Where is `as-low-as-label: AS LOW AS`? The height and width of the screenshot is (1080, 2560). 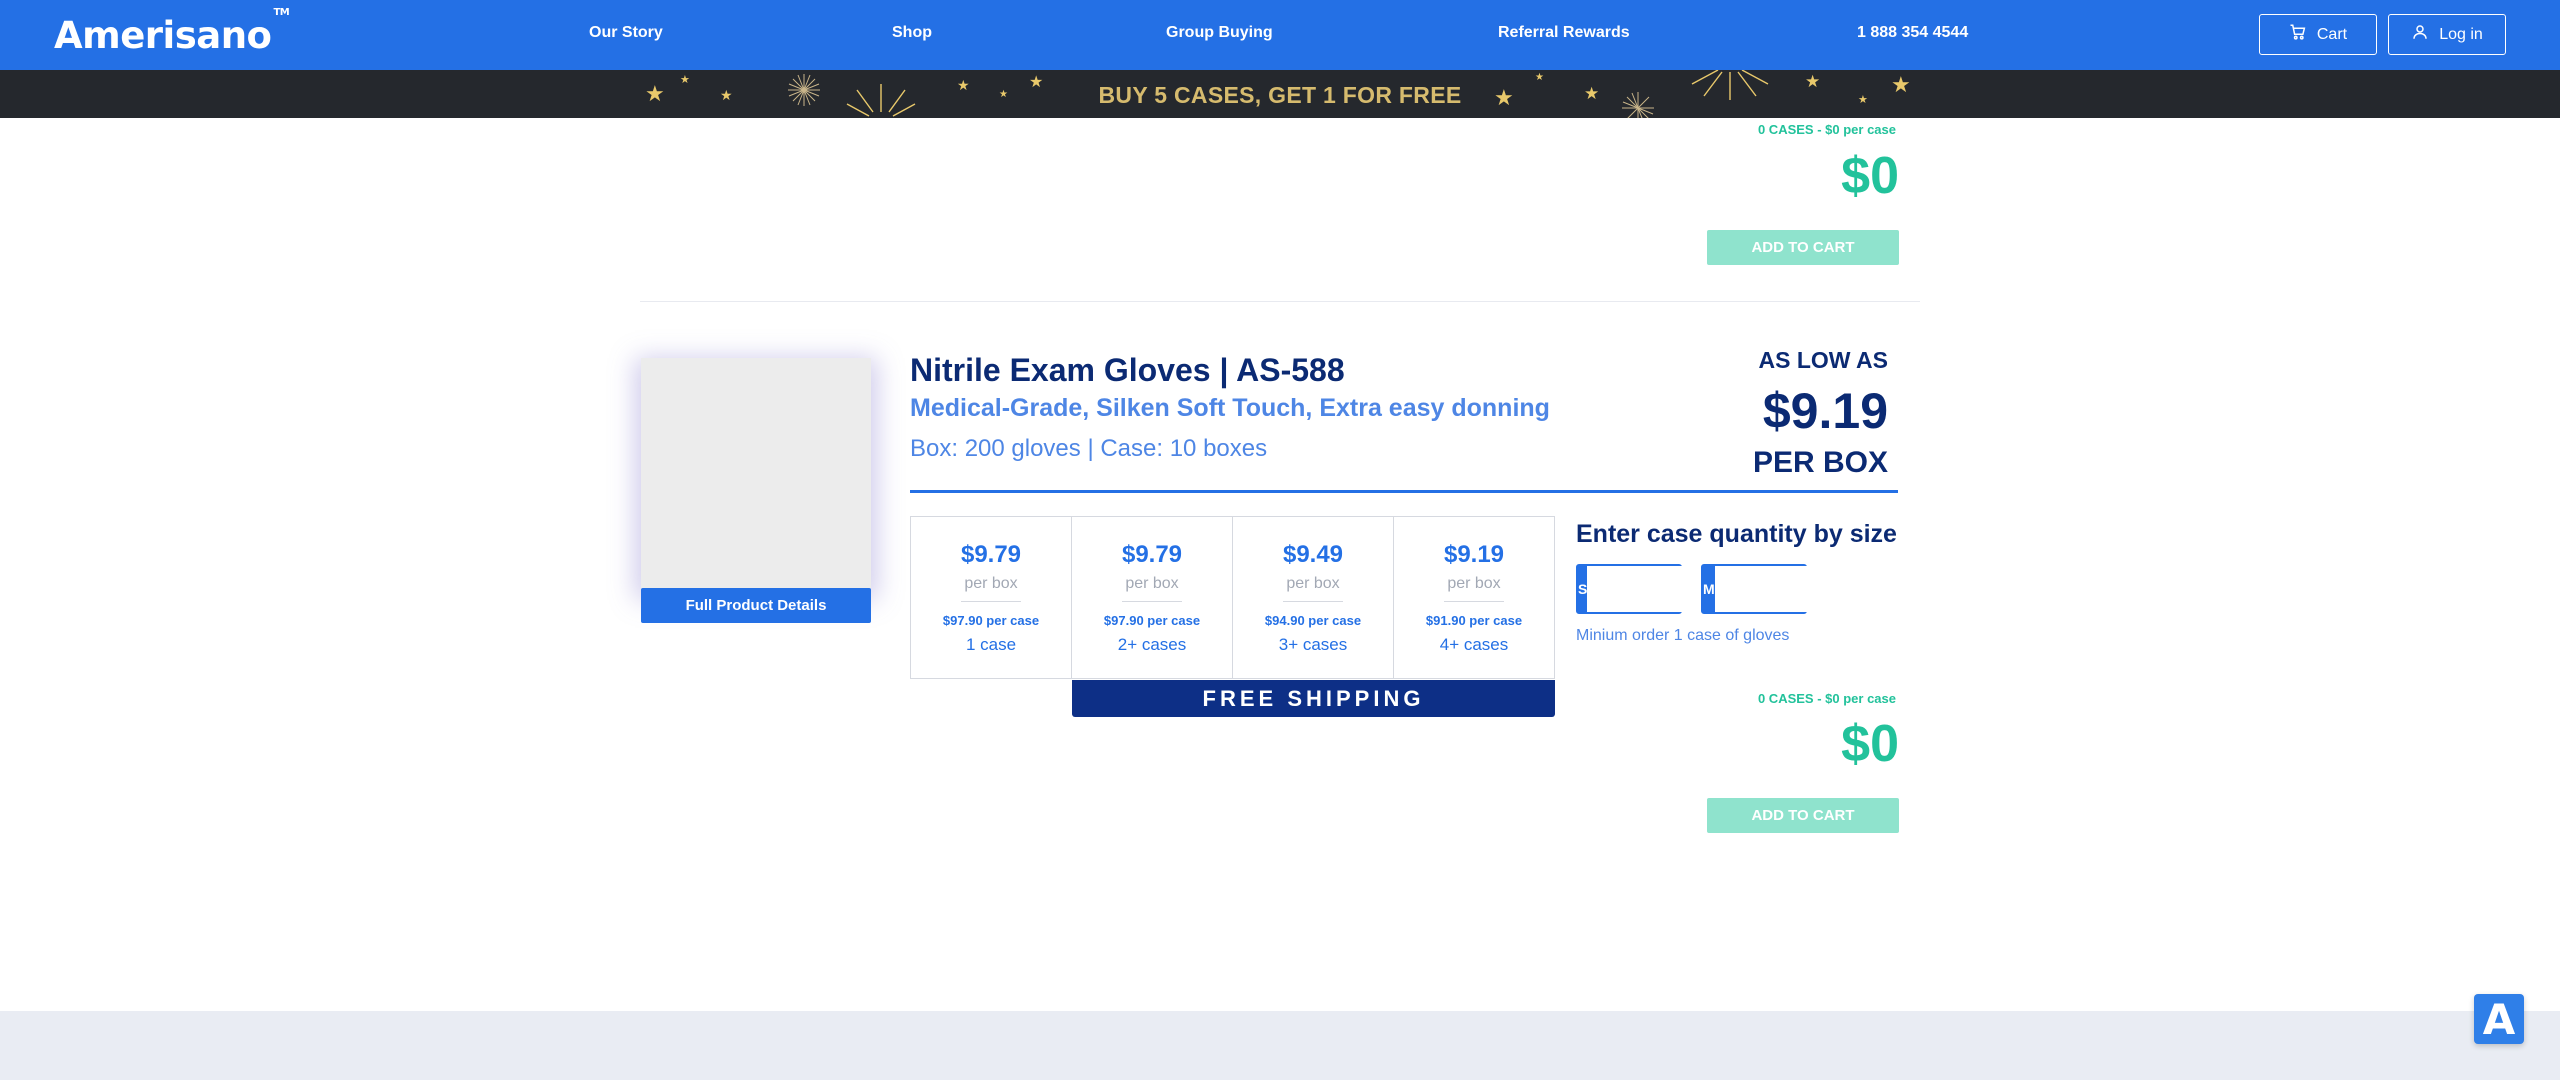
as-low-as-label: AS LOW AS is located at coordinates (1823, 360).